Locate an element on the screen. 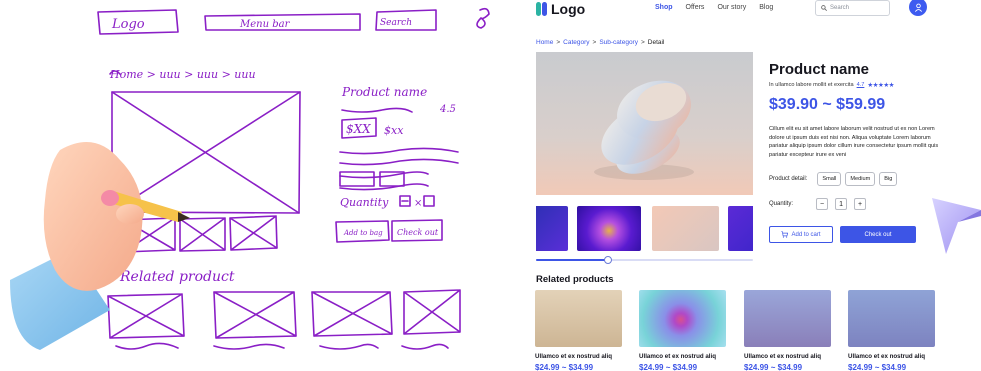 This screenshot has width=981, height=371. nav-link-shop: Shop is located at coordinates (664, 7).